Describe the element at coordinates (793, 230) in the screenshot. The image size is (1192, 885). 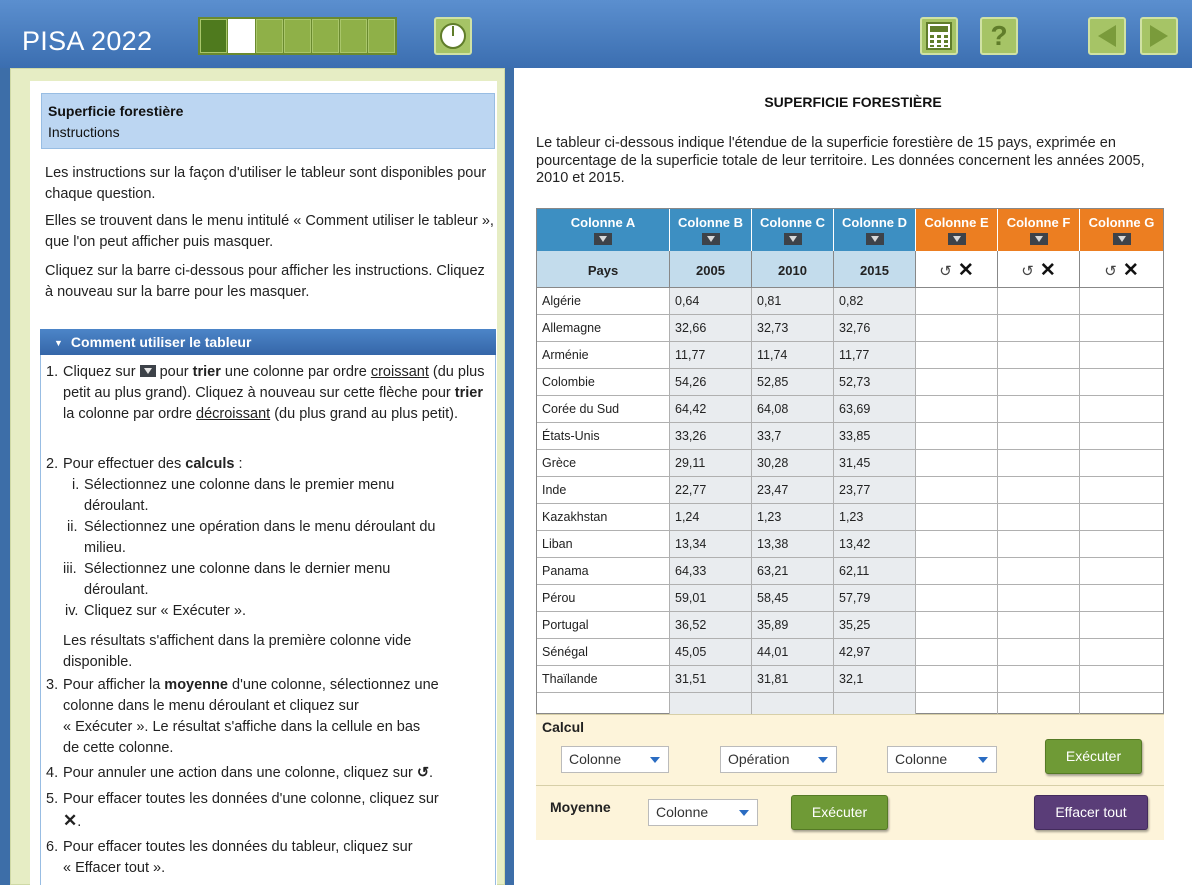
I see `column-header-c: Colonne C` at that location.